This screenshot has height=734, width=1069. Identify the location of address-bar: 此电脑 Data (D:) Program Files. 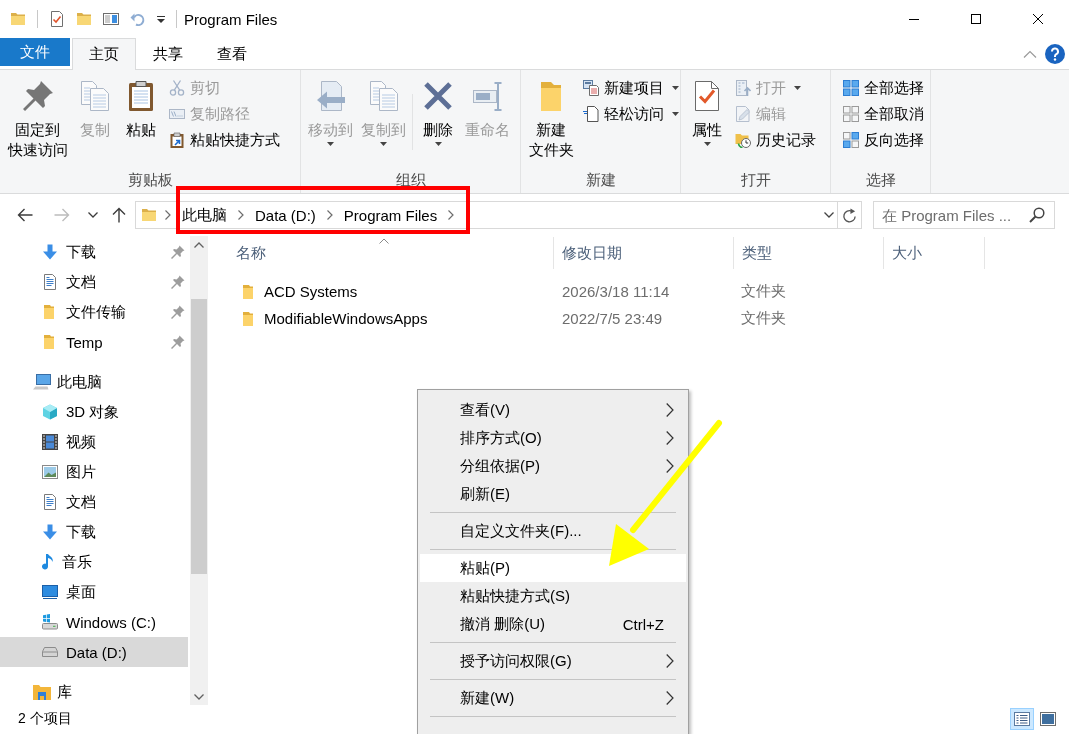
(498, 215).